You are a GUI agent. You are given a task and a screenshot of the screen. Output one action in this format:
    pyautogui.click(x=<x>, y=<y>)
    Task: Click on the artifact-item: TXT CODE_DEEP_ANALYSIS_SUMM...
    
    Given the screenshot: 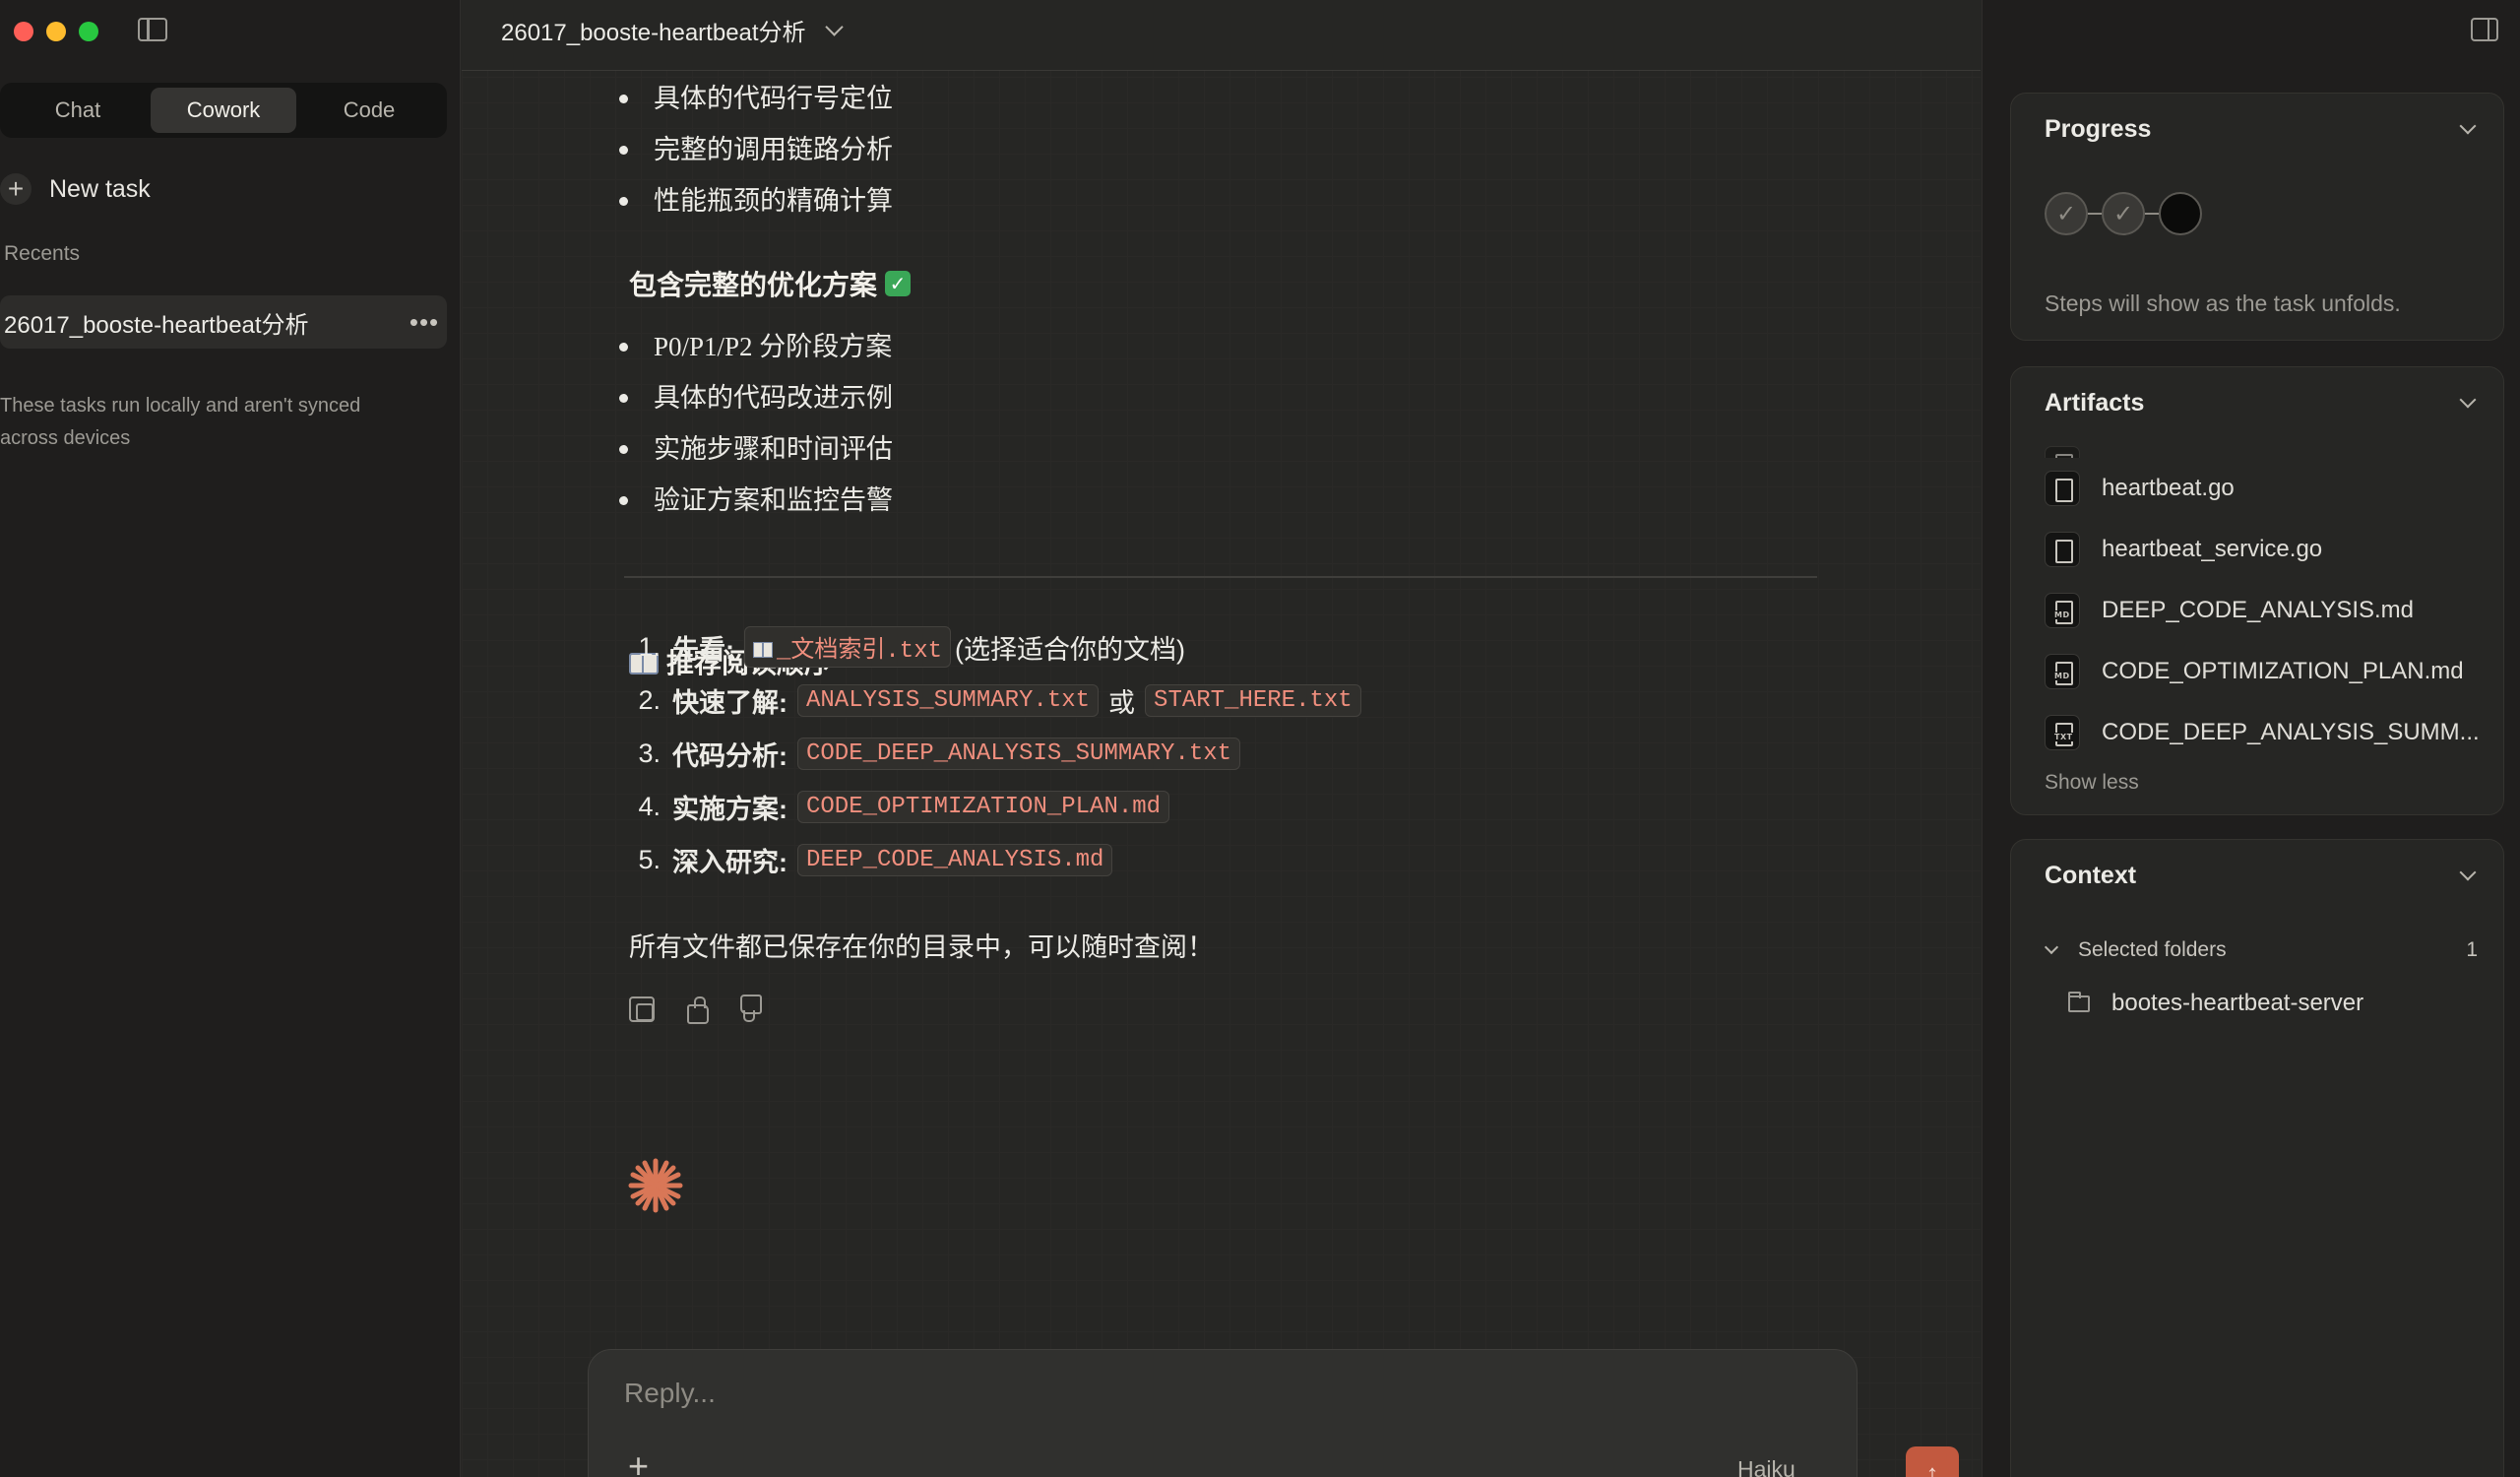 What is the action you would take?
    pyautogui.click(x=2257, y=733)
    